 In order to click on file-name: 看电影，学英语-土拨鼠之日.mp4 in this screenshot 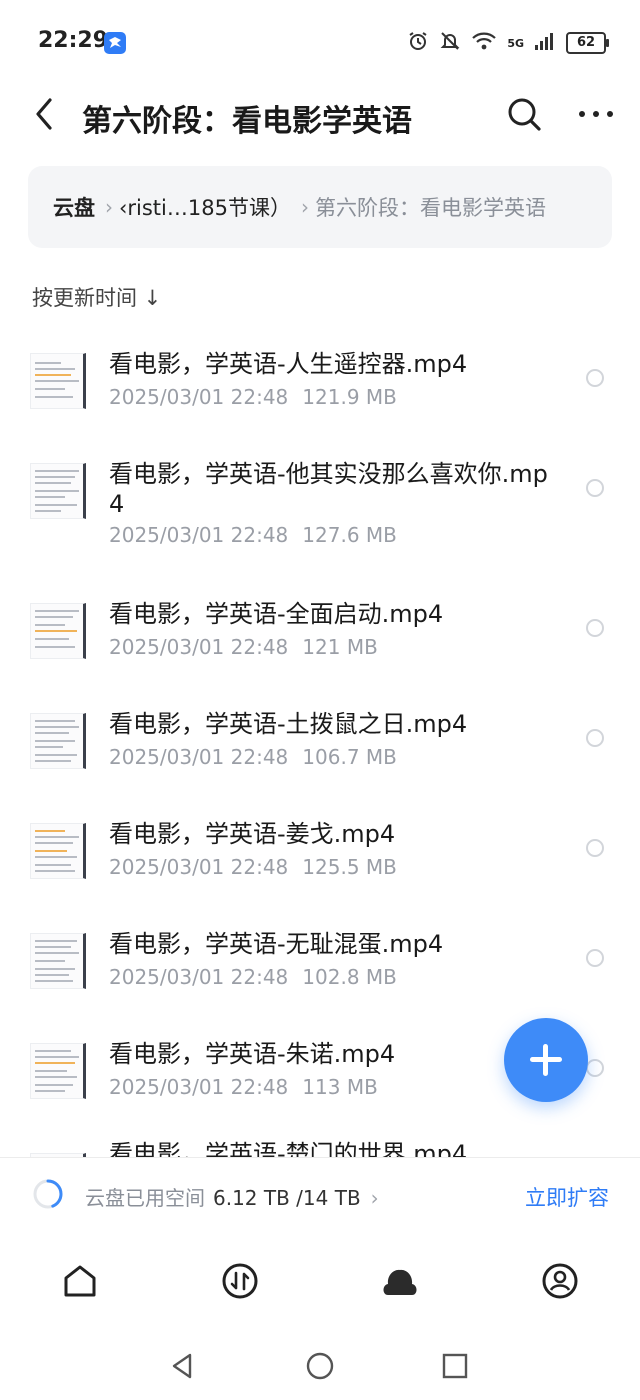, I will do `click(288, 724)`.